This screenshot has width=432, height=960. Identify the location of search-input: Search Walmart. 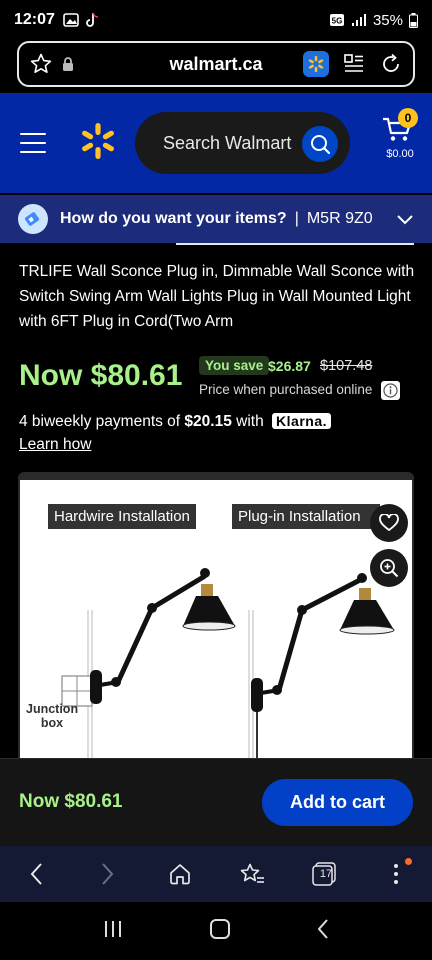
(242, 143).